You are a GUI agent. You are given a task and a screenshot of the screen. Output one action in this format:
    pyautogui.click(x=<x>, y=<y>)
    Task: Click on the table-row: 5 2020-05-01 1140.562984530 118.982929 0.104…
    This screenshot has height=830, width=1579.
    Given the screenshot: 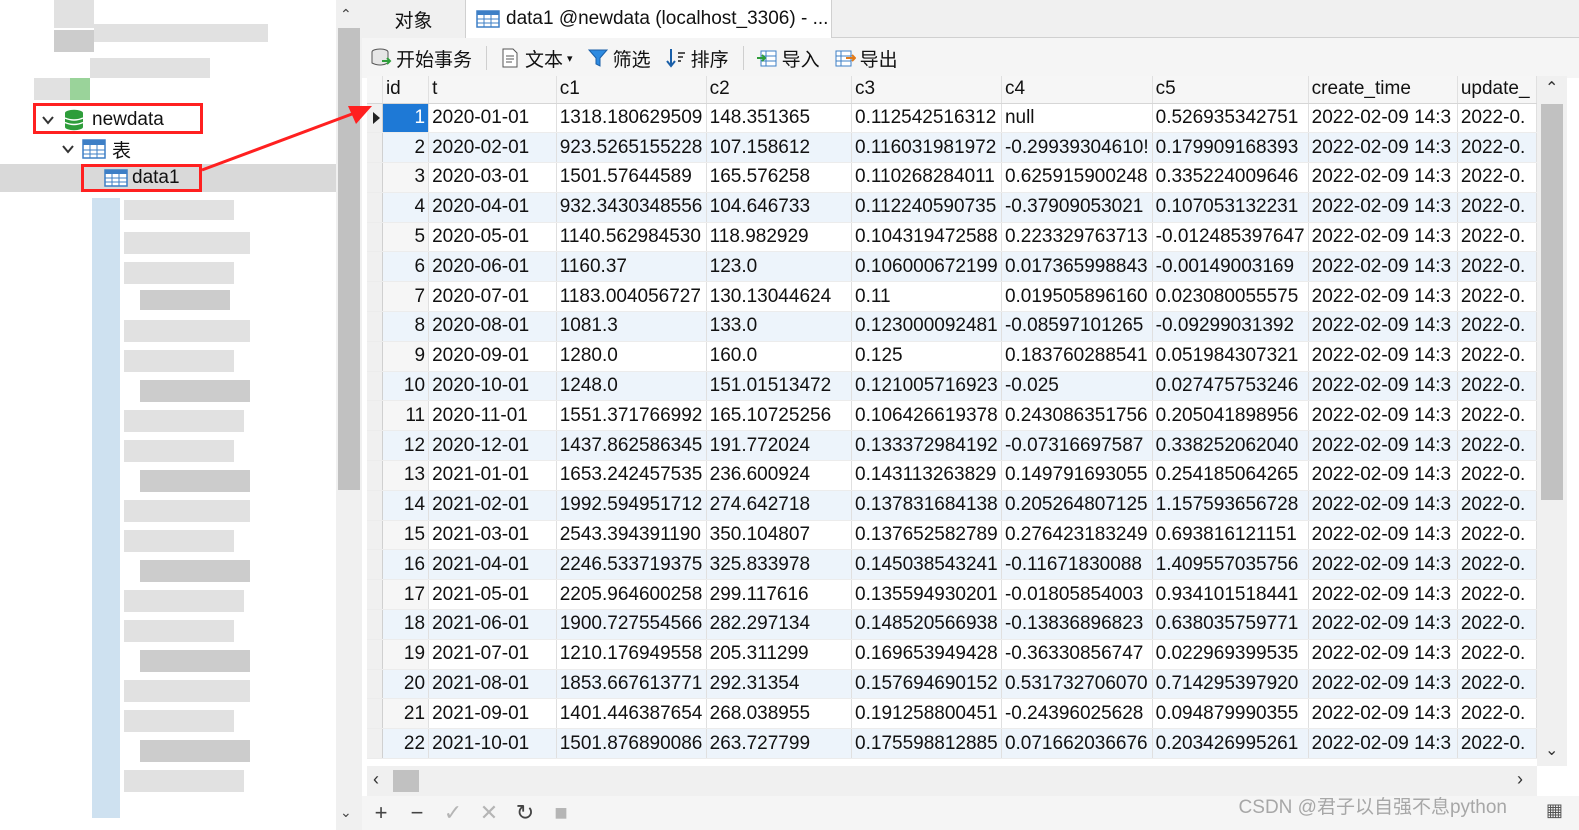 What is the action you would take?
    pyautogui.click(x=952, y=237)
    